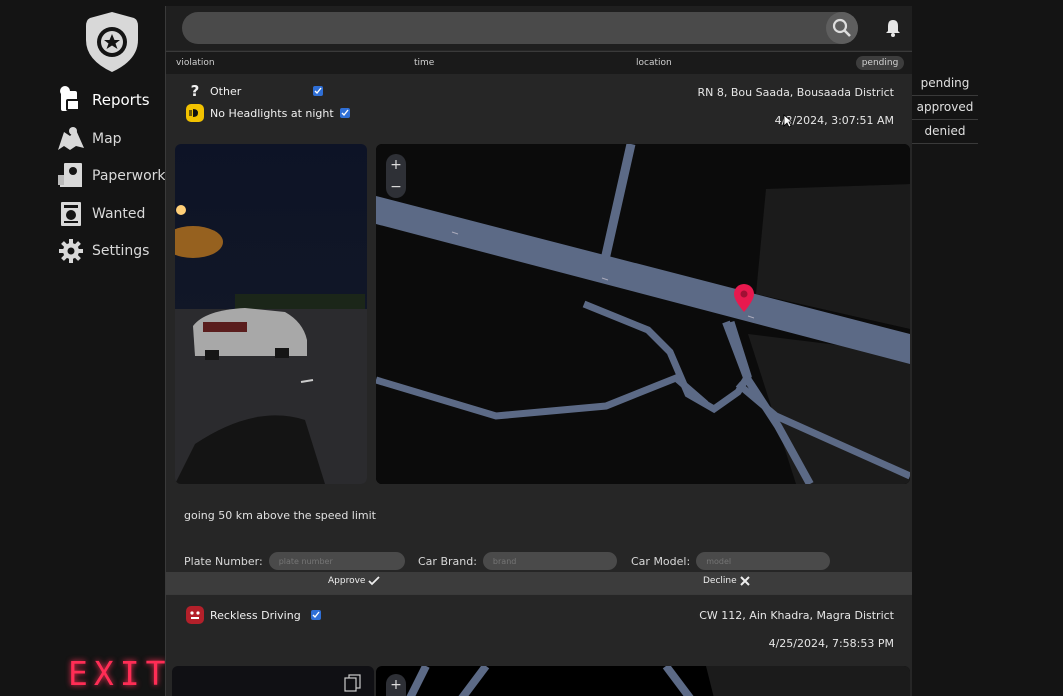 This screenshot has height=696, width=1063. I want to click on violation-item-reckless-driving: Reckless Driving, so click(253, 615).